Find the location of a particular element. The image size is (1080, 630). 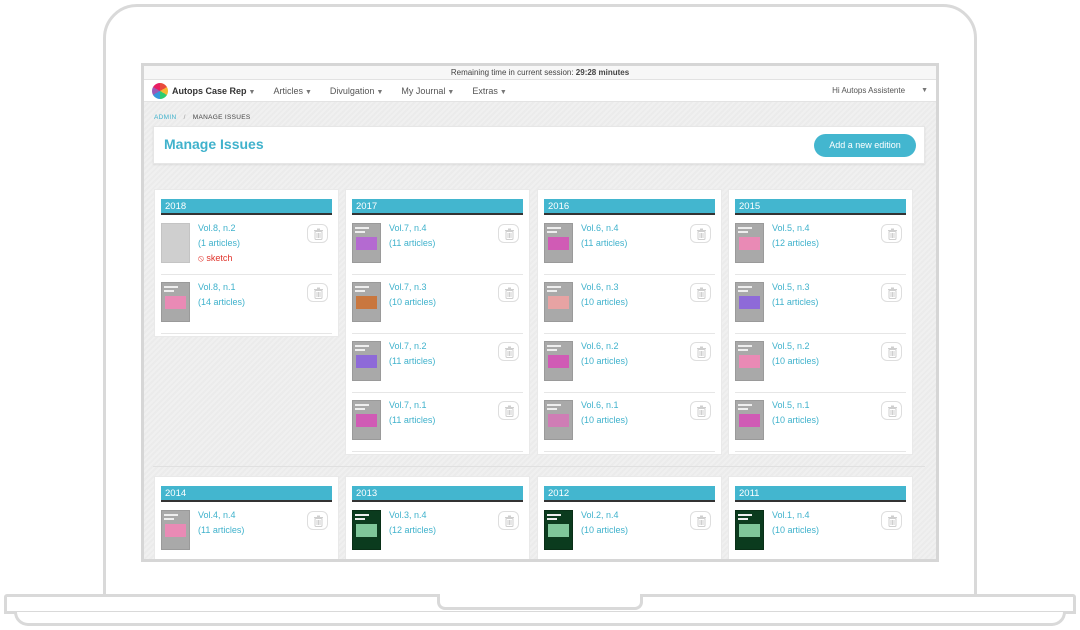

brand-menu: Autops Case Rep ▼ is located at coordinates (213, 91).